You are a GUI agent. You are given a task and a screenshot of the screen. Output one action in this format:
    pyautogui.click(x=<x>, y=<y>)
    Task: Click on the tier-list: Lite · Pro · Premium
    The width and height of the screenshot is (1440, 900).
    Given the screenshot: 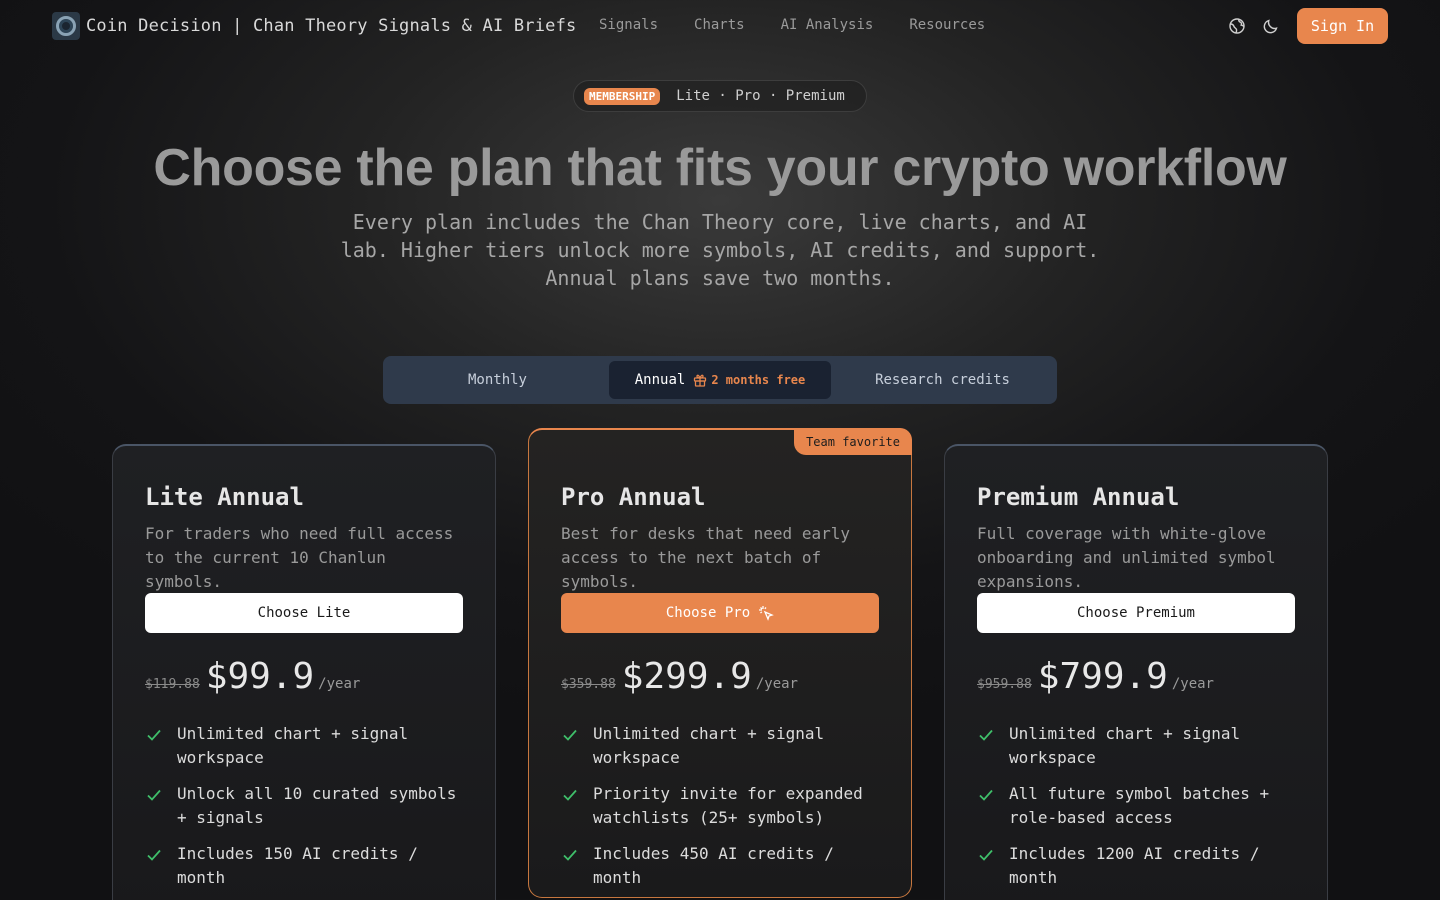 What is the action you would take?
    pyautogui.click(x=760, y=96)
    